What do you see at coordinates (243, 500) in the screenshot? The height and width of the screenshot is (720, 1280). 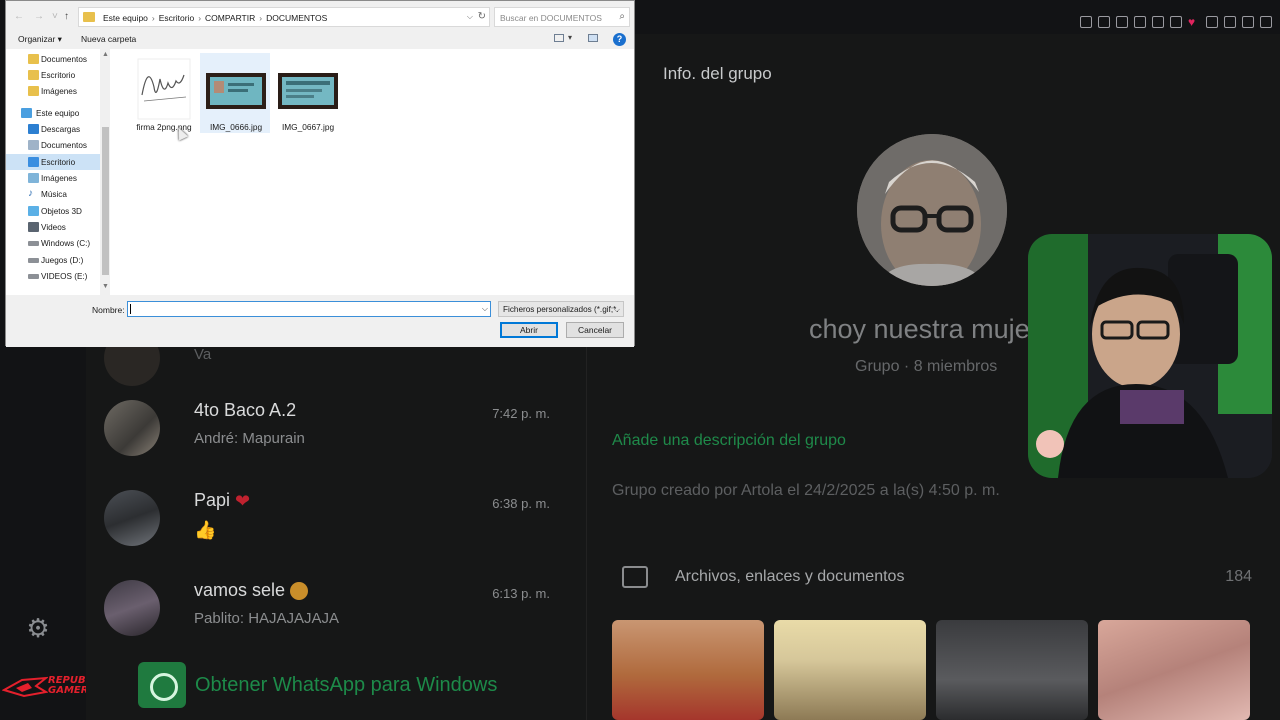 I see `red-heart-icon: ❤` at bounding box center [243, 500].